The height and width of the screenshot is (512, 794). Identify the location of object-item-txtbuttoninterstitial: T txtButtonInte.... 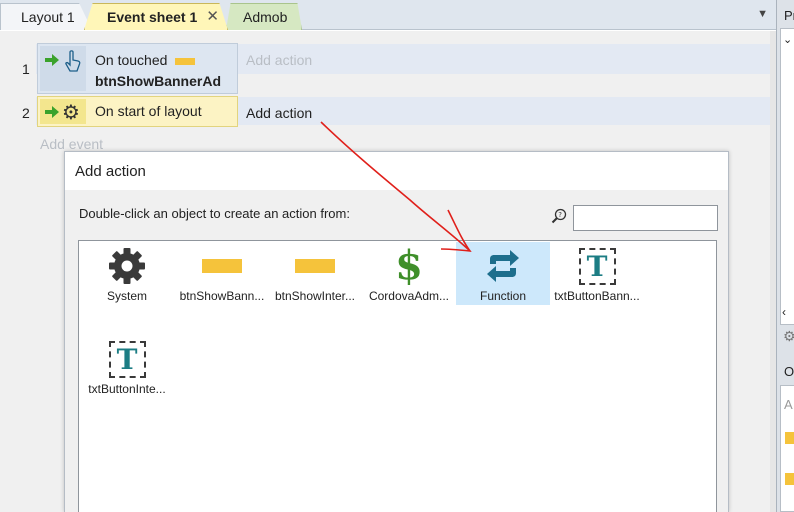
(127, 366).